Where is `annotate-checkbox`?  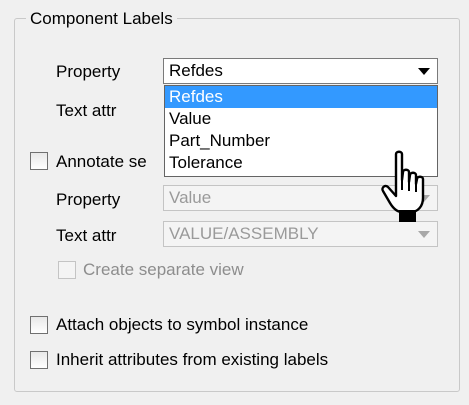
annotate-checkbox is located at coordinates (39, 161).